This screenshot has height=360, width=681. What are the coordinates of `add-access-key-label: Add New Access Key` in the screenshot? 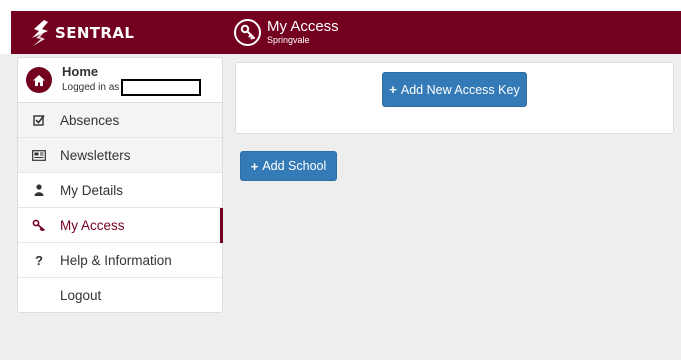 It's located at (460, 89).